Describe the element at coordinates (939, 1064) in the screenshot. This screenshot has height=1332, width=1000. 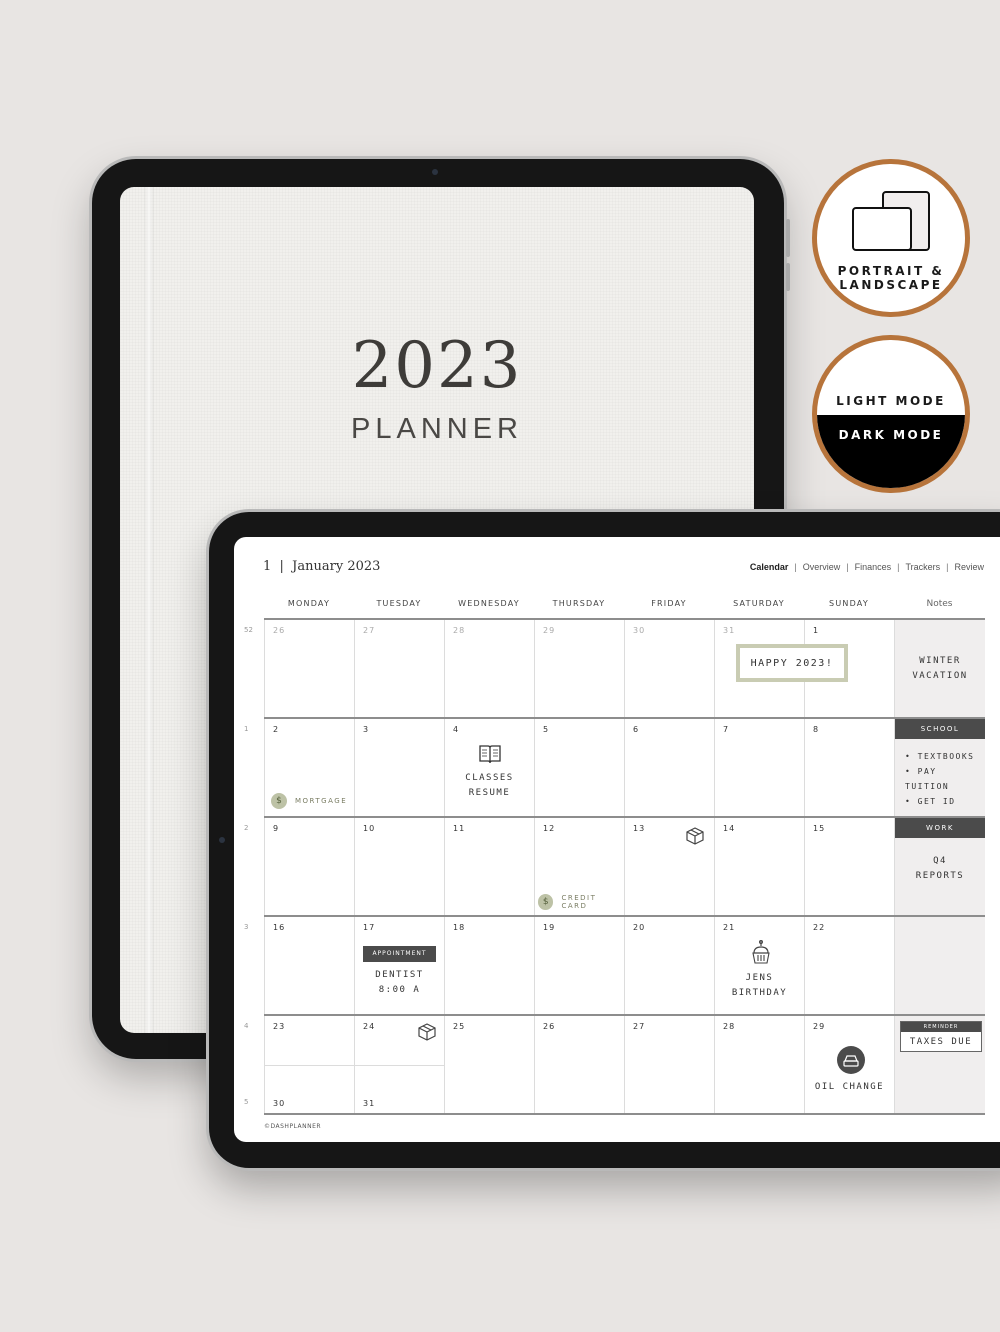
I see `week-notes: REMINDER TAXES DUE` at that location.